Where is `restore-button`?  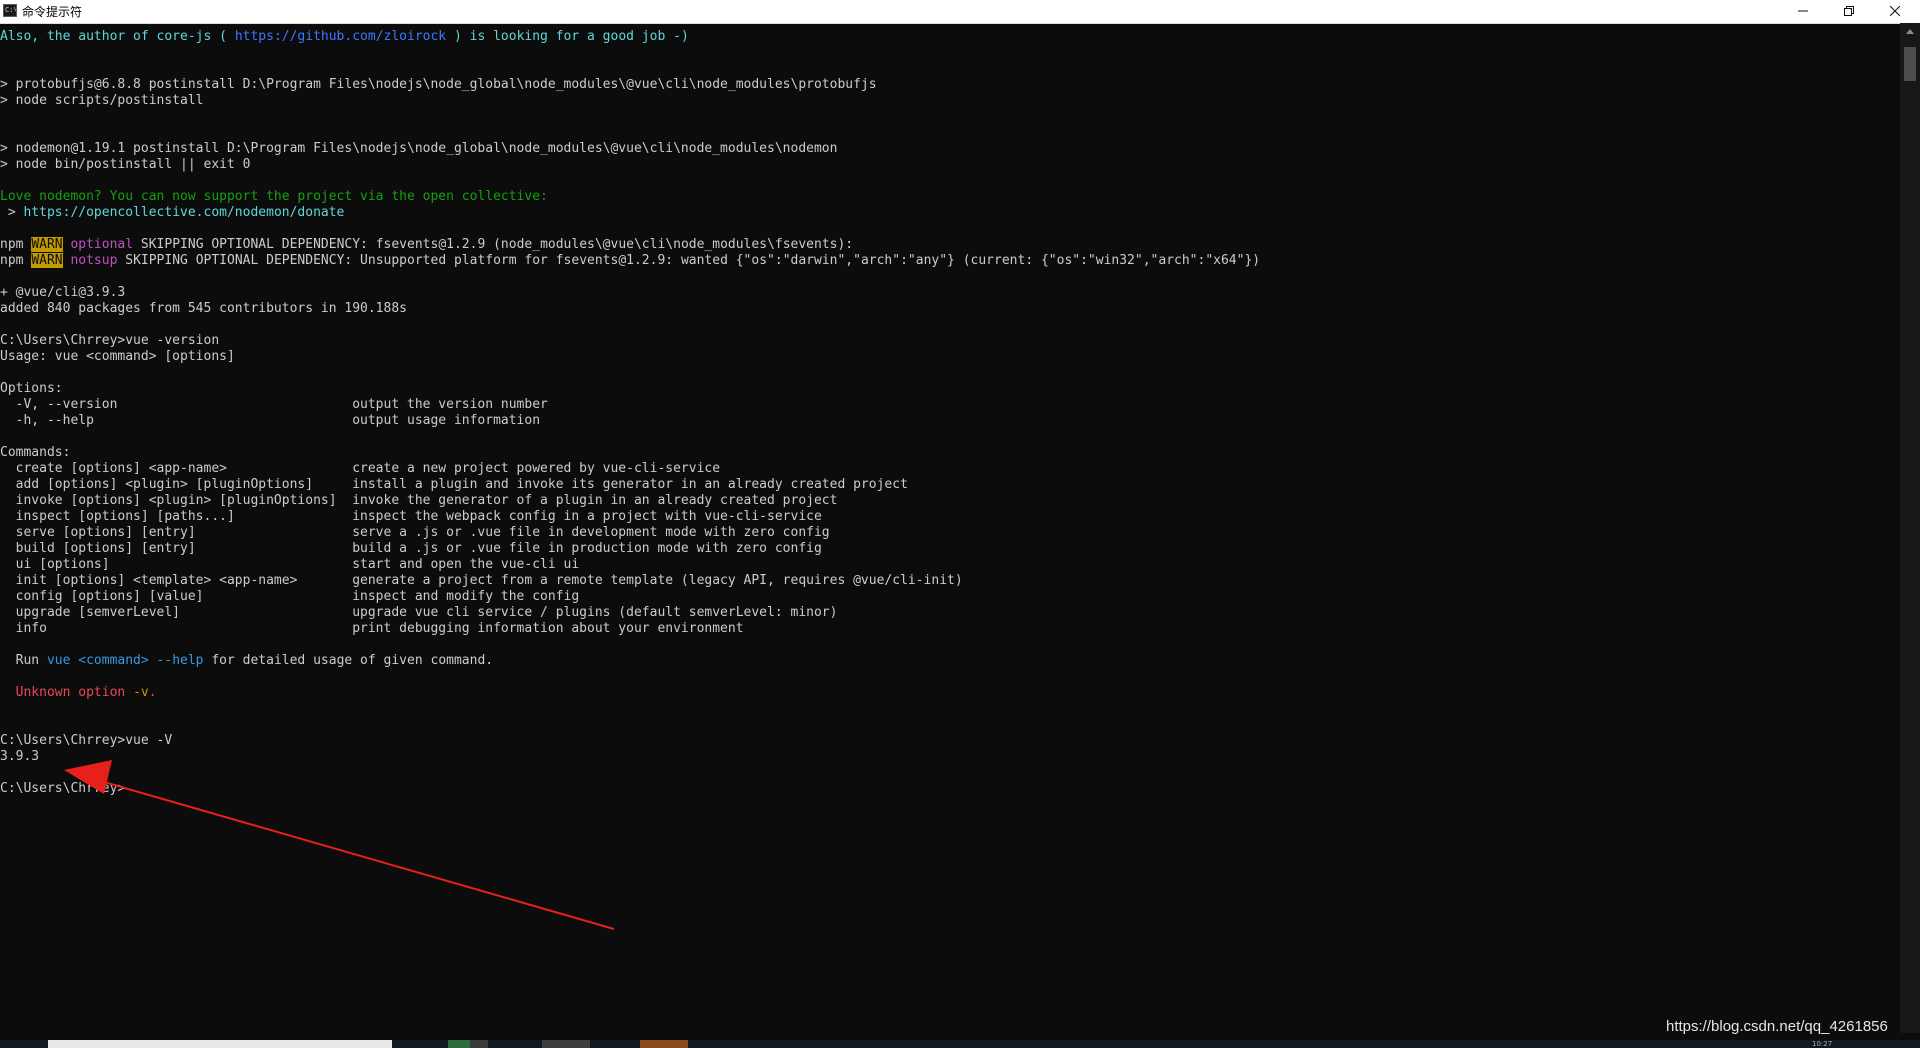 restore-button is located at coordinates (1849, 11).